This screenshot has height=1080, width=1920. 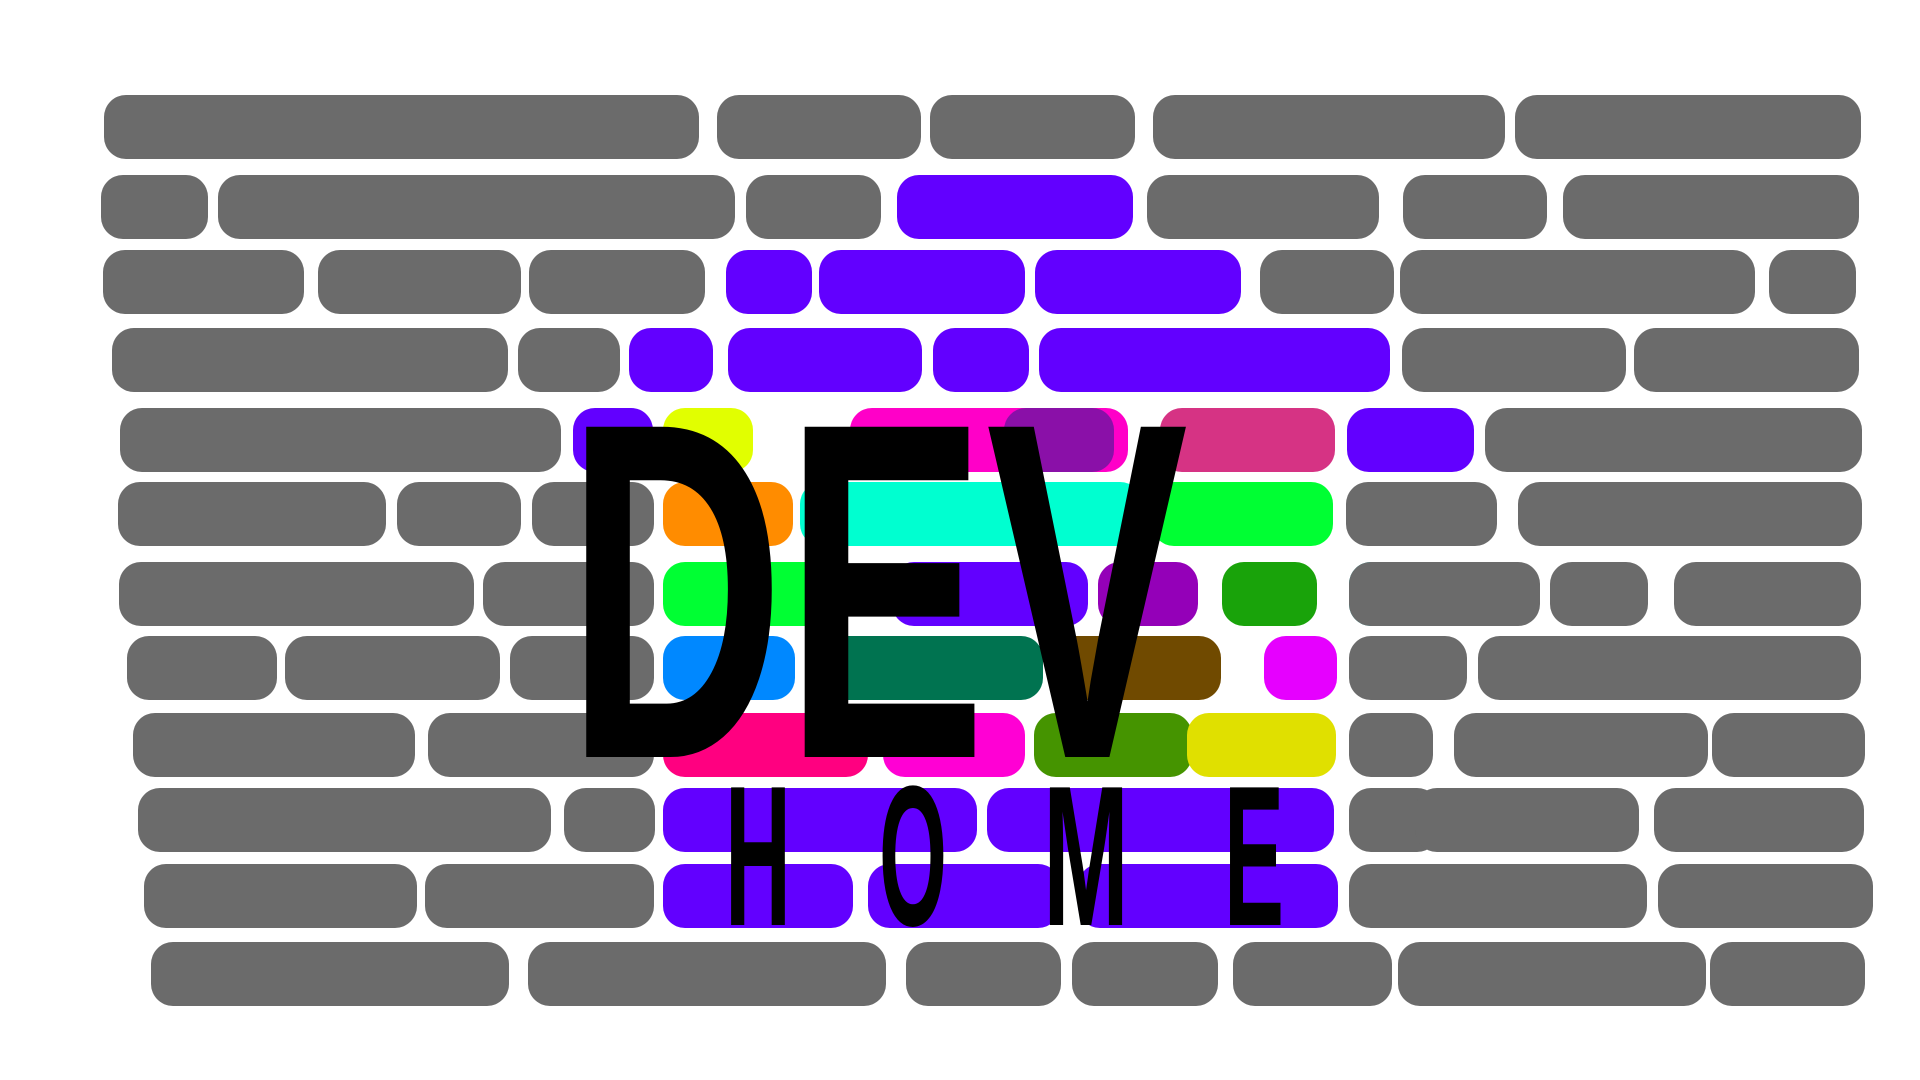 I want to click on logo-letter-h: H, so click(x=758, y=856).